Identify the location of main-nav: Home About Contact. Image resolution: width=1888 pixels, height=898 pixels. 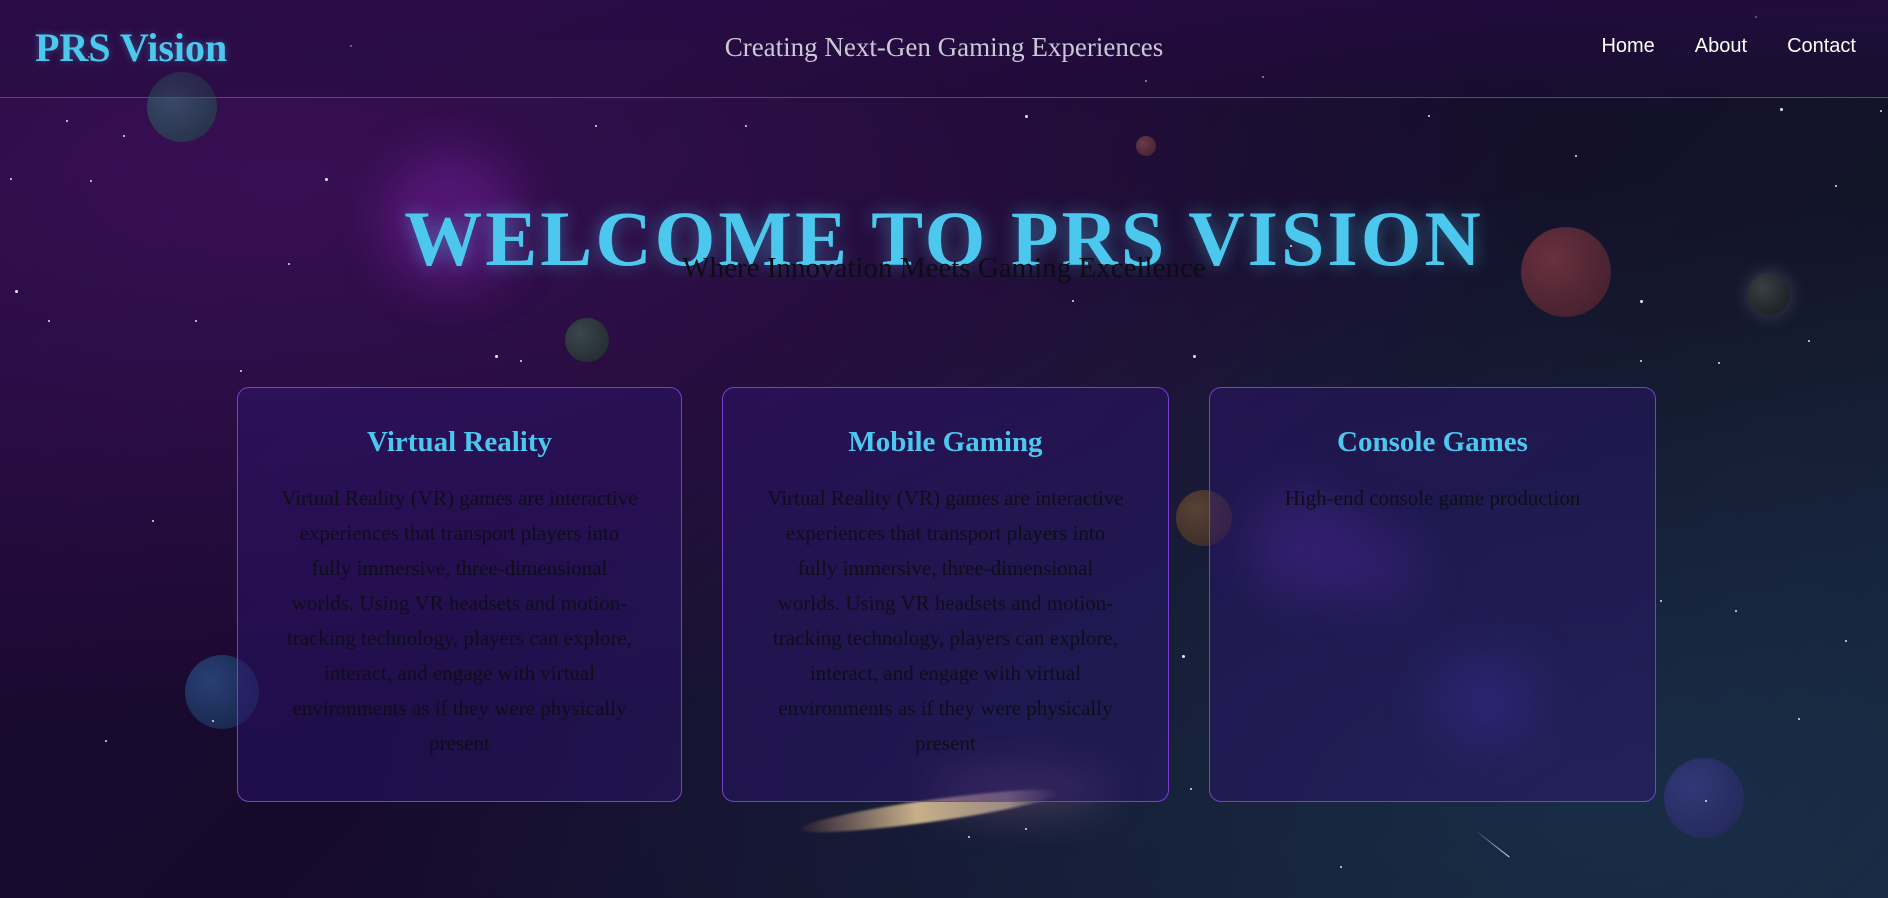
(1728, 46).